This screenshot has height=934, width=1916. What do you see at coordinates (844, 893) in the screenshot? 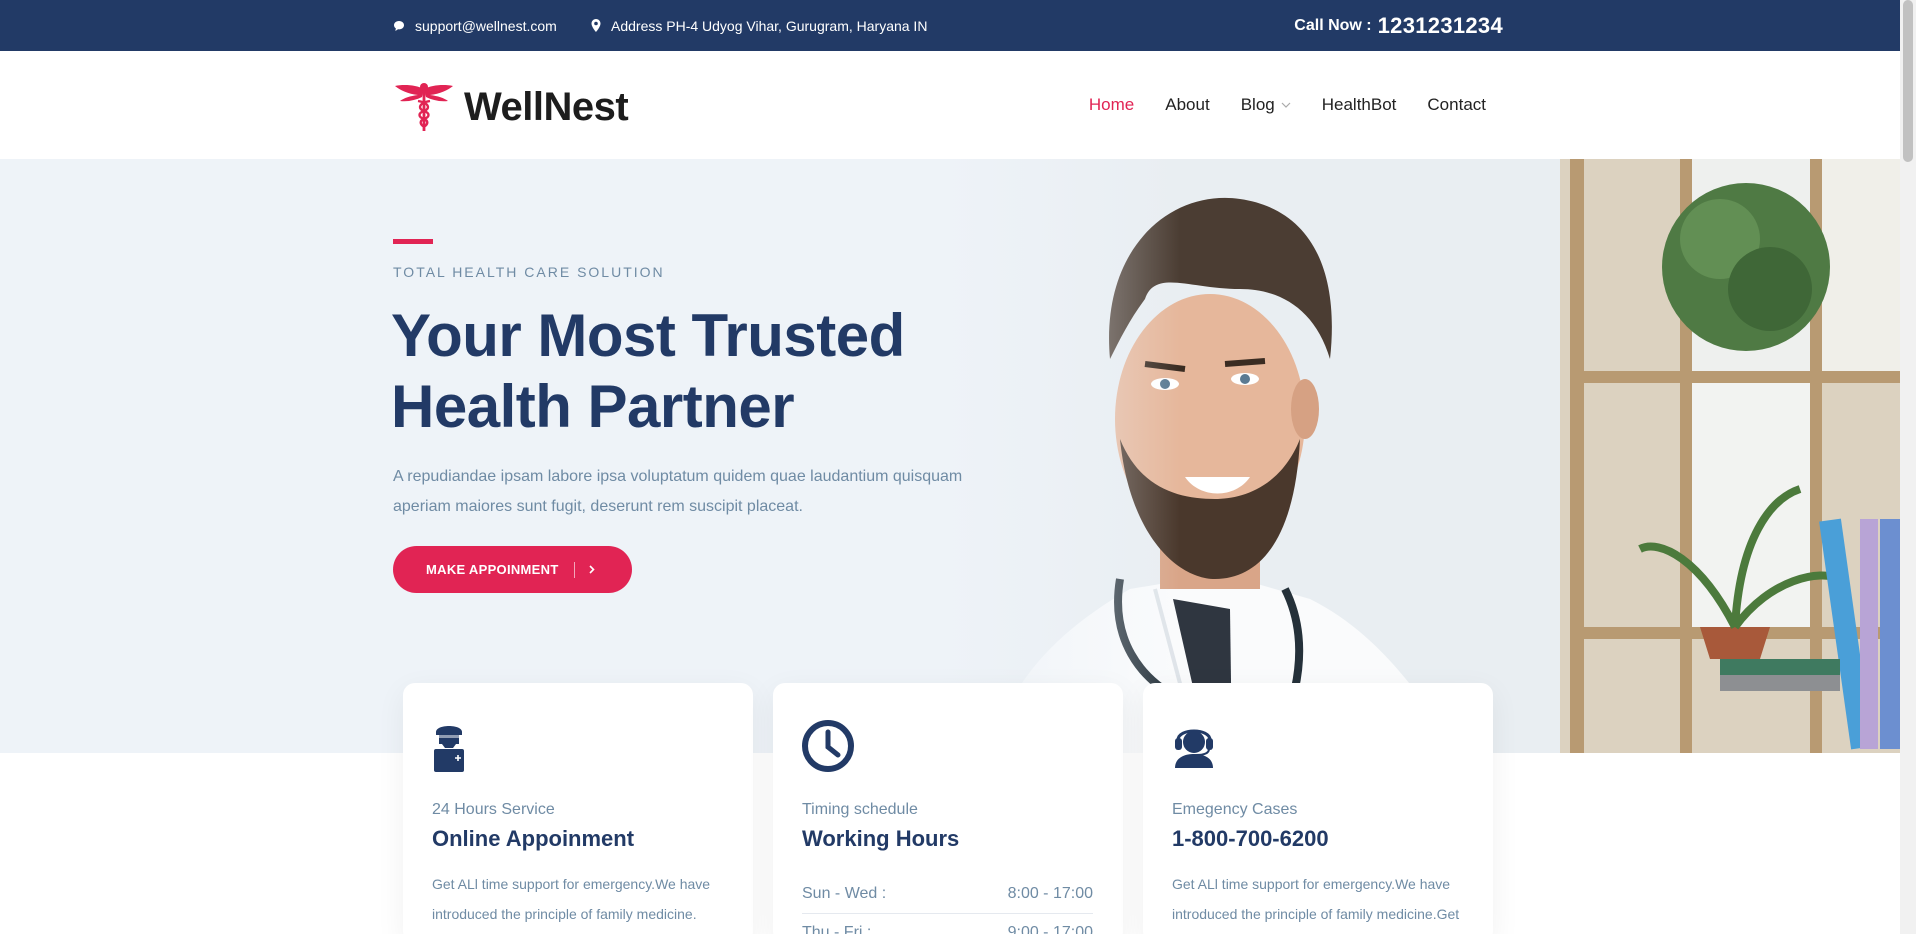
I see `schedule-days: Sun - Wed :` at bounding box center [844, 893].